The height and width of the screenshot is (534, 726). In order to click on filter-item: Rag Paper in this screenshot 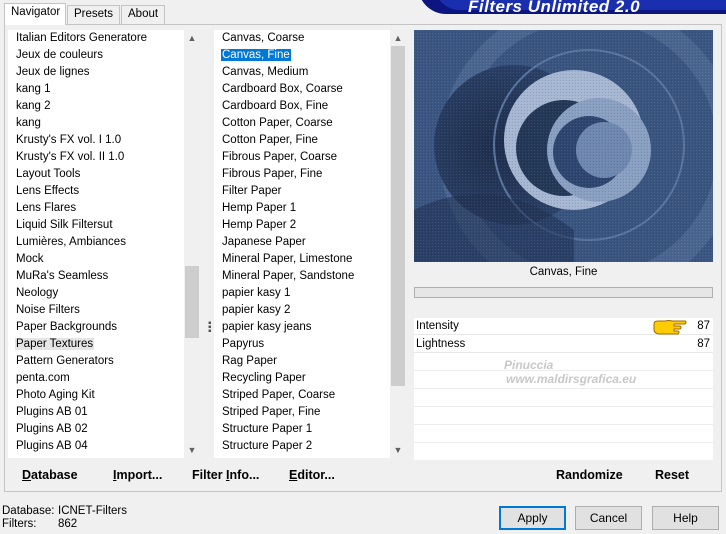, I will do `click(302, 361)`.